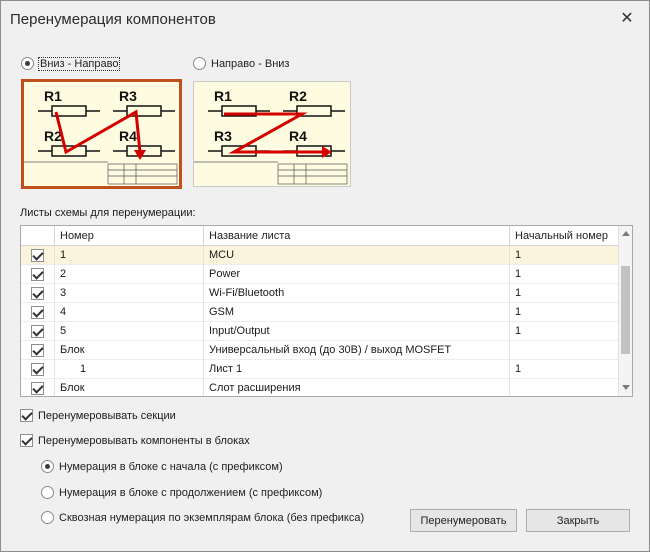 The height and width of the screenshot is (552, 650). I want to click on table-row: 5 Input/Output 1, so click(320, 331).